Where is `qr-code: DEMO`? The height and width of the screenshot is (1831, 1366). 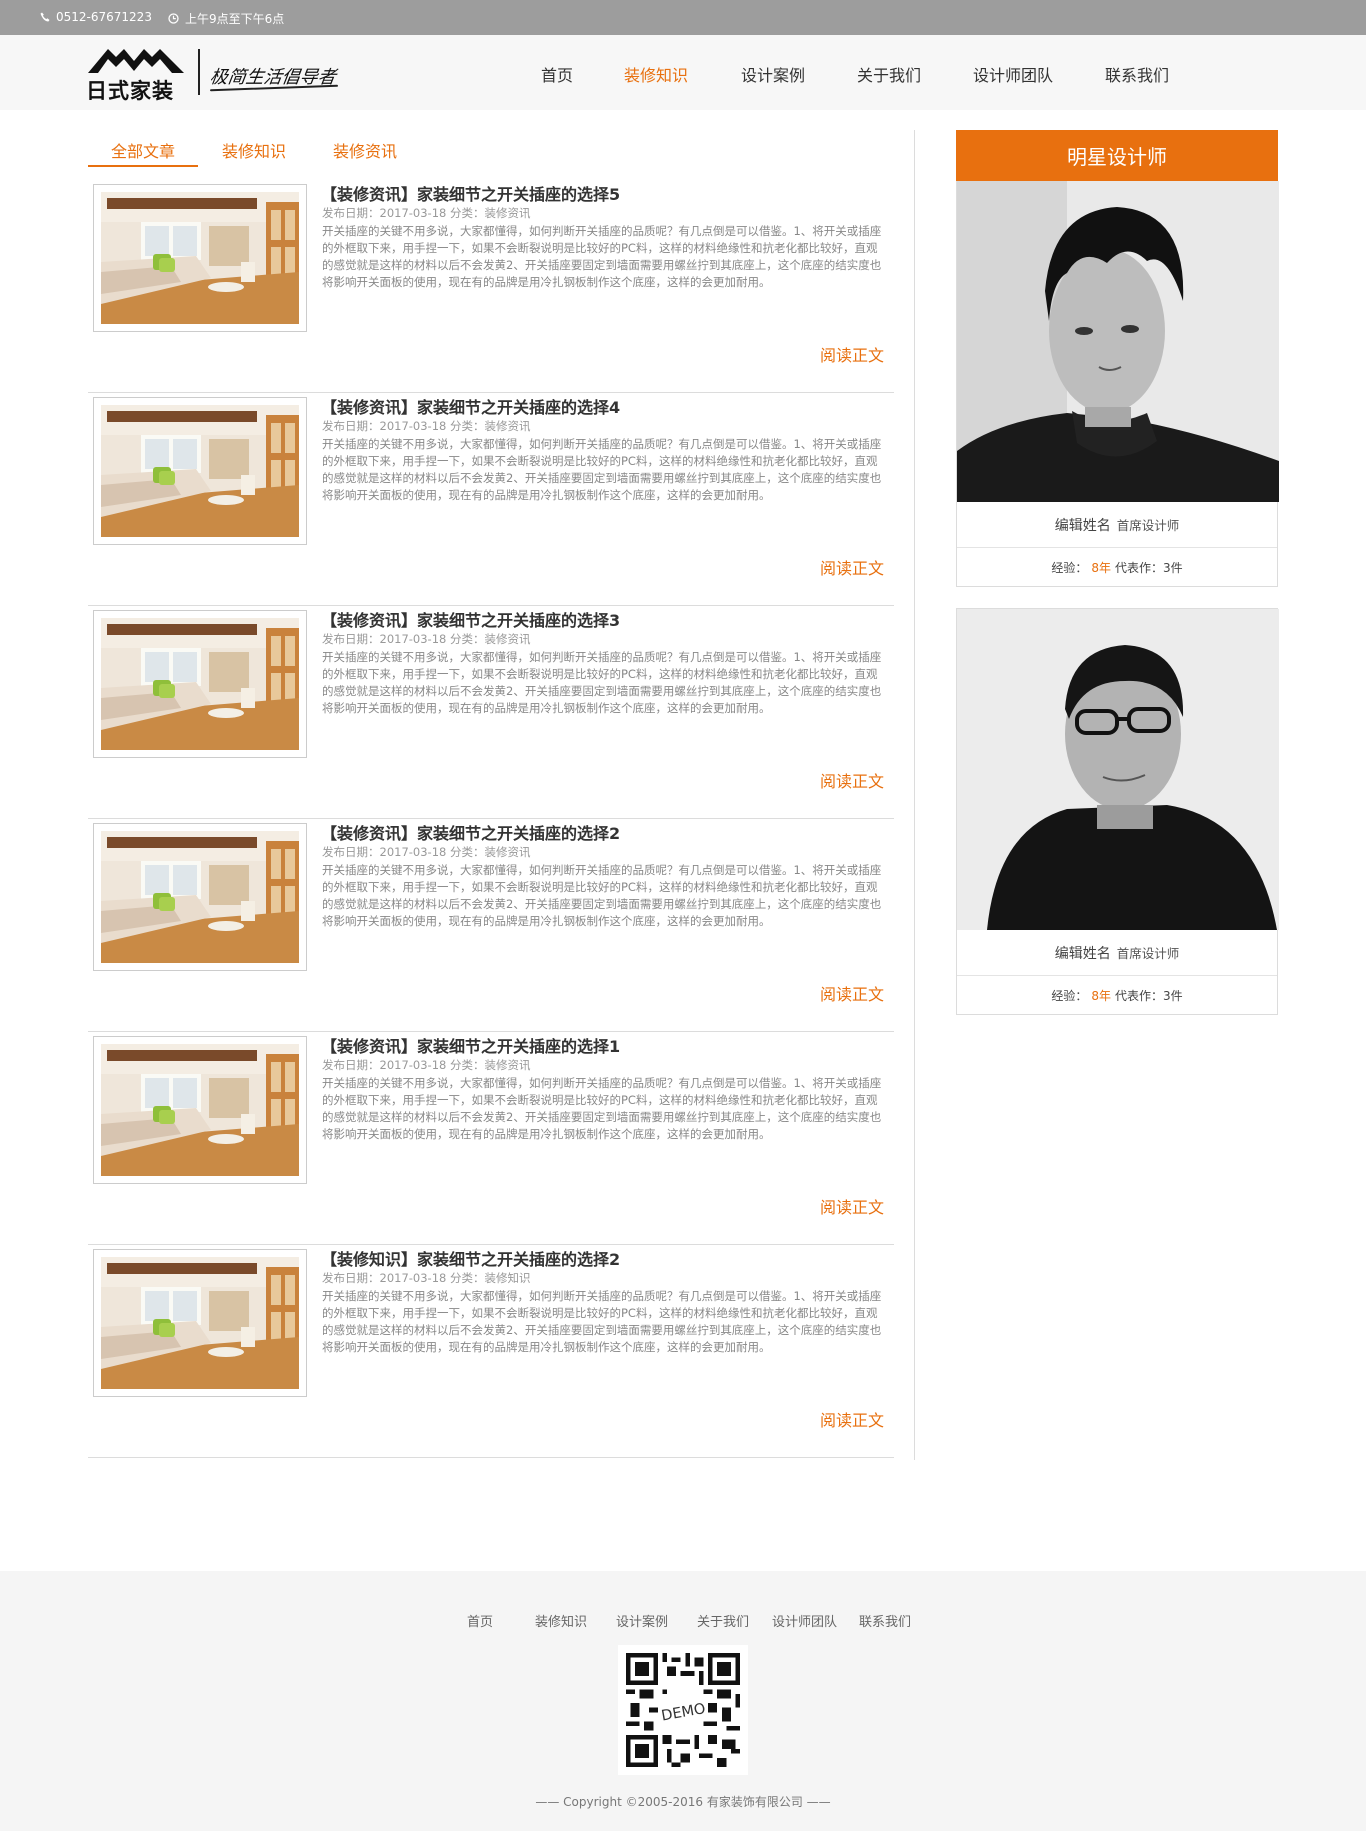
qr-code: DEMO is located at coordinates (683, 1710).